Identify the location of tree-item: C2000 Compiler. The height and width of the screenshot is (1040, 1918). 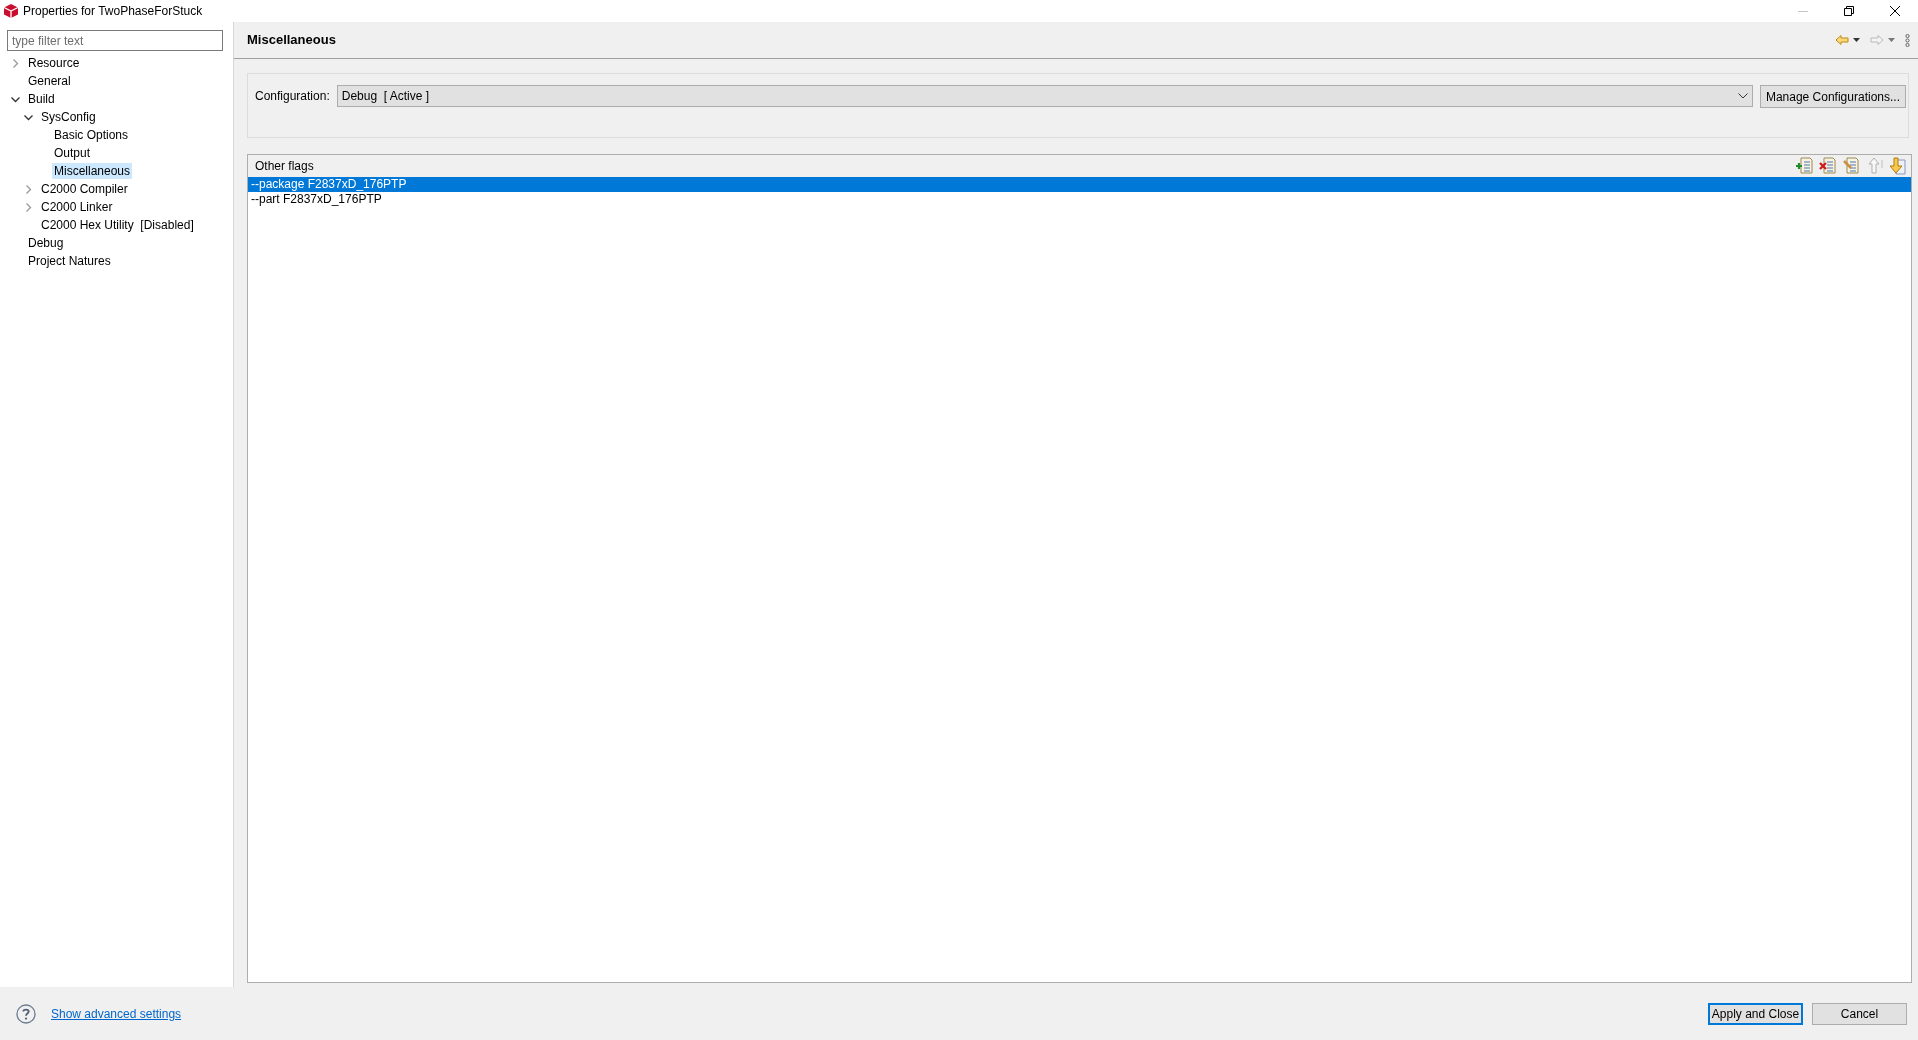
(84, 189).